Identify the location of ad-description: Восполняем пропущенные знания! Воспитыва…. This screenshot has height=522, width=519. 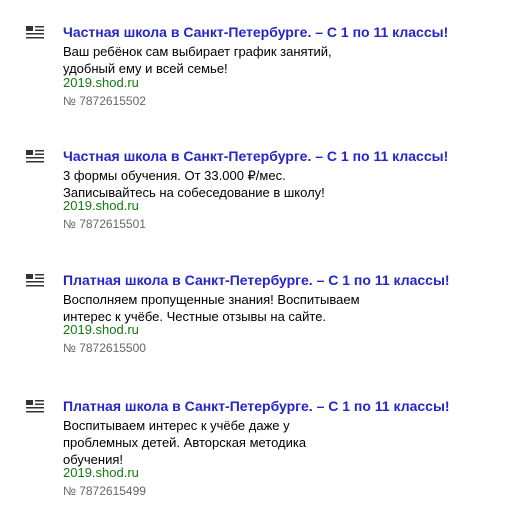
(211, 308).